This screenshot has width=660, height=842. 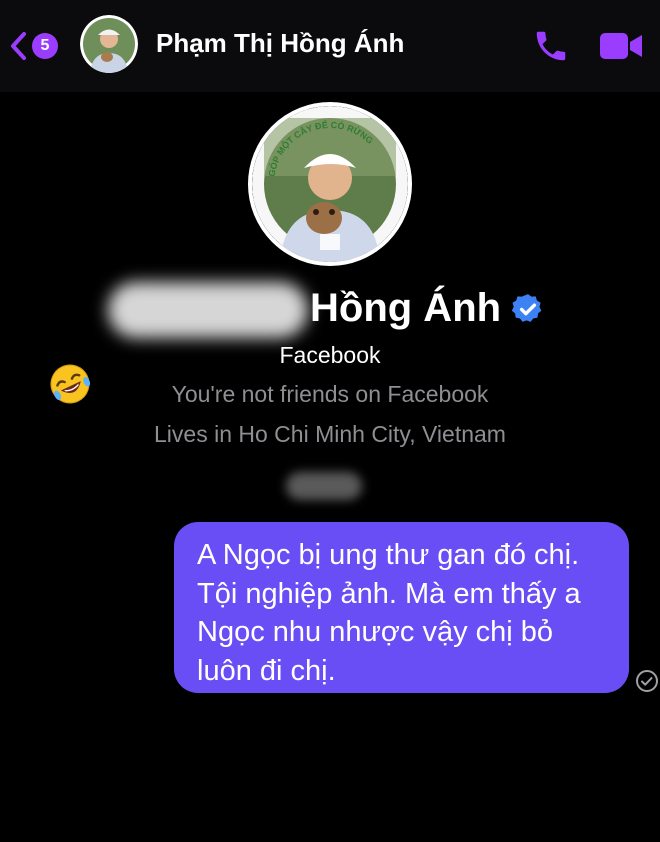 I want to click on profile-name-row: Hồng Ánh, so click(x=427, y=308).